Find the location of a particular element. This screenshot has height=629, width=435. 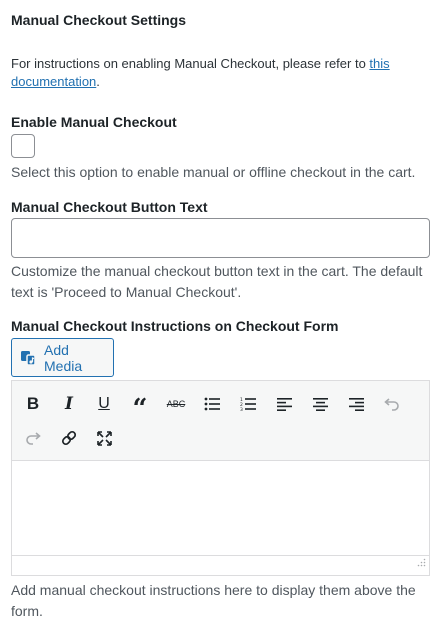

button-text-input is located at coordinates (220, 238).